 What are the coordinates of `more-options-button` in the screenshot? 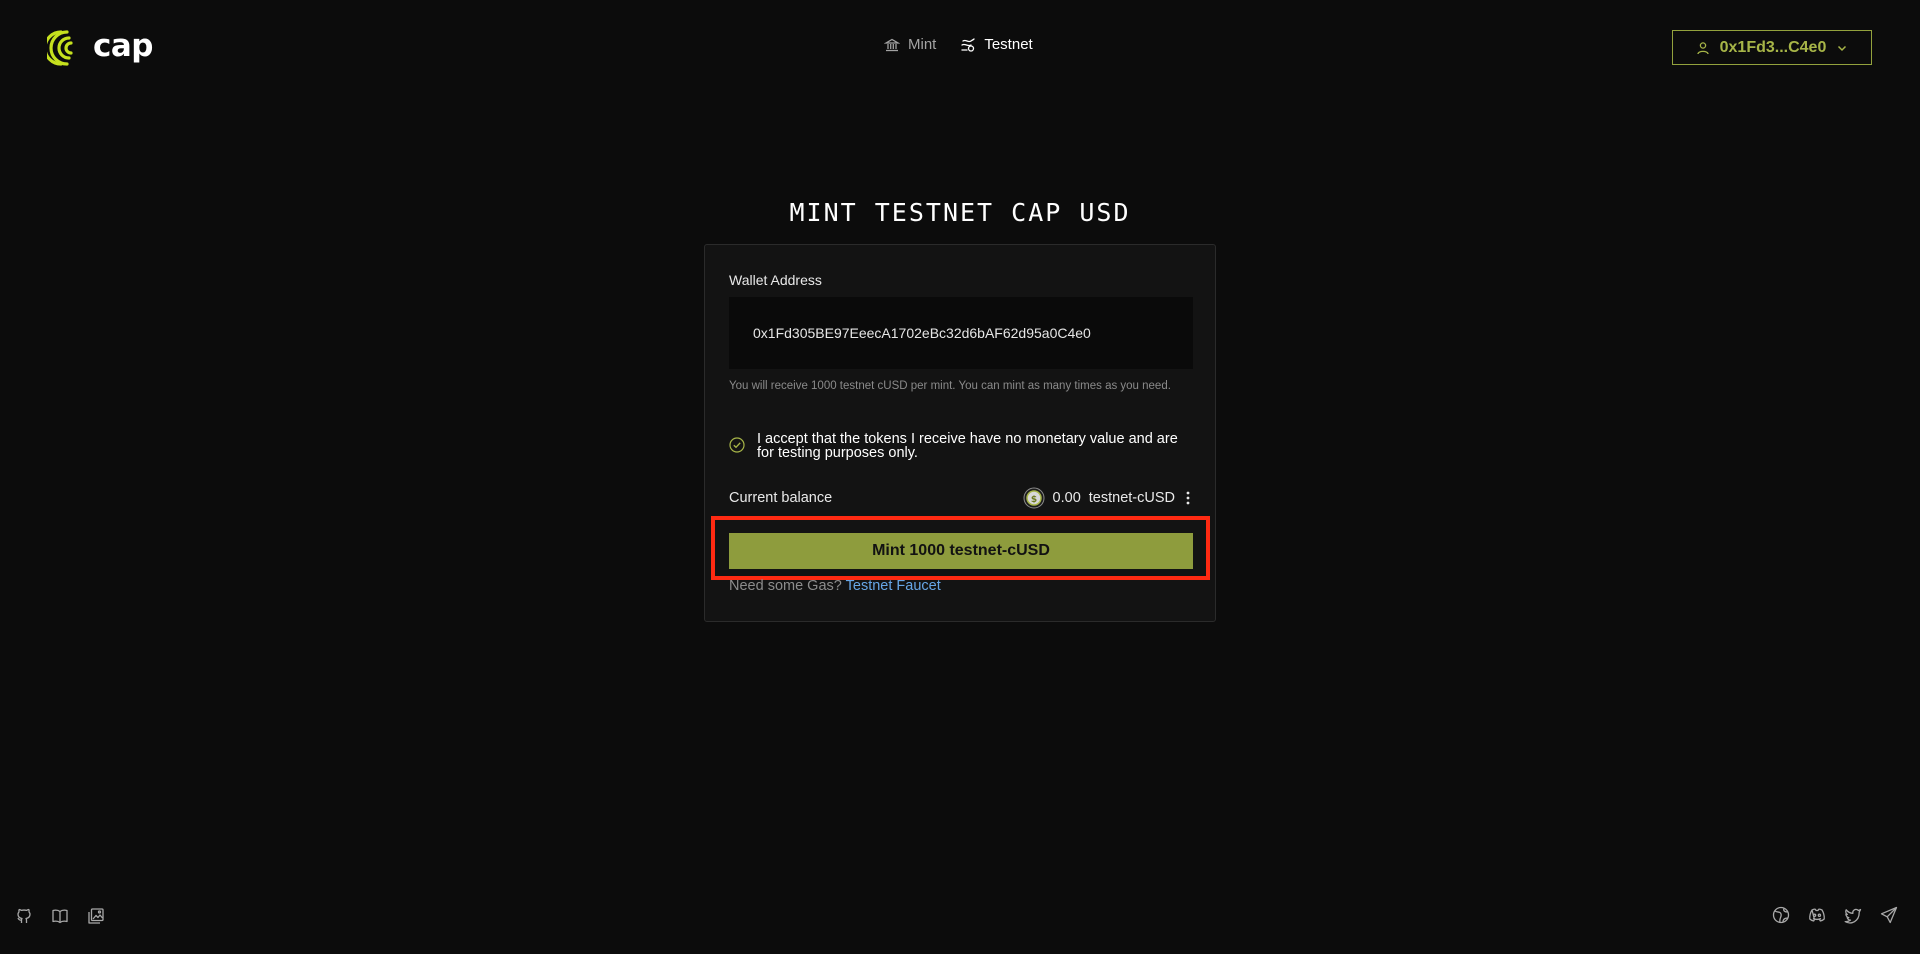 It's located at (1188, 498).